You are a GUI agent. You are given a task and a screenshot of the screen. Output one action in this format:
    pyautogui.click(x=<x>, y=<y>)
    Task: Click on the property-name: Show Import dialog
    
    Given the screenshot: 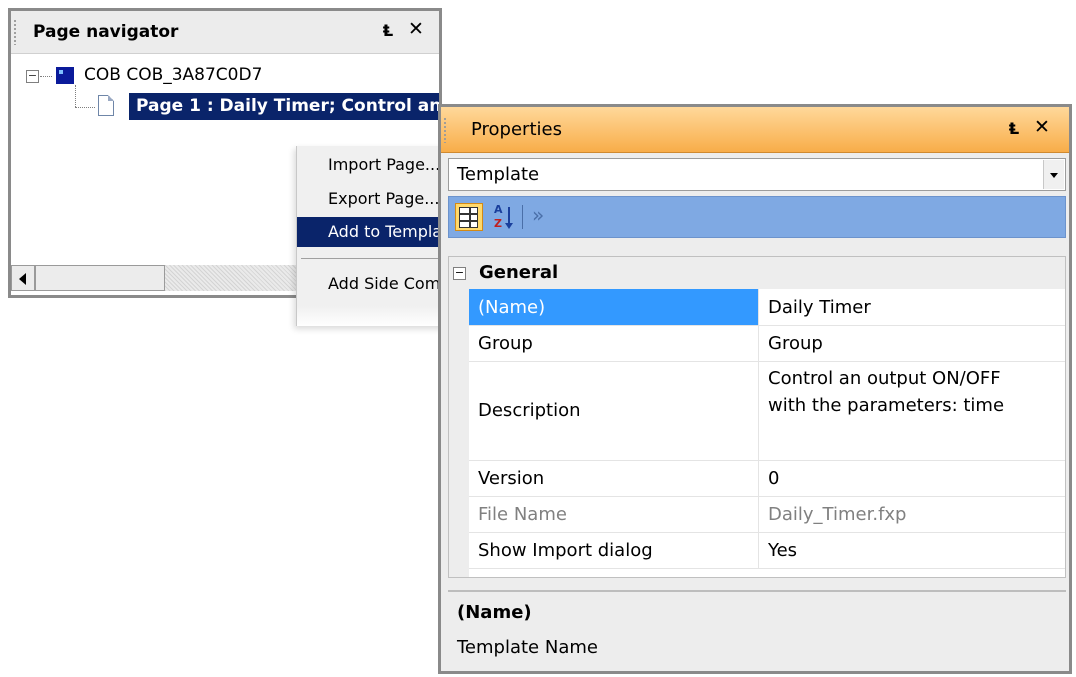 What is the action you would take?
    pyautogui.click(x=614, y=550)
    